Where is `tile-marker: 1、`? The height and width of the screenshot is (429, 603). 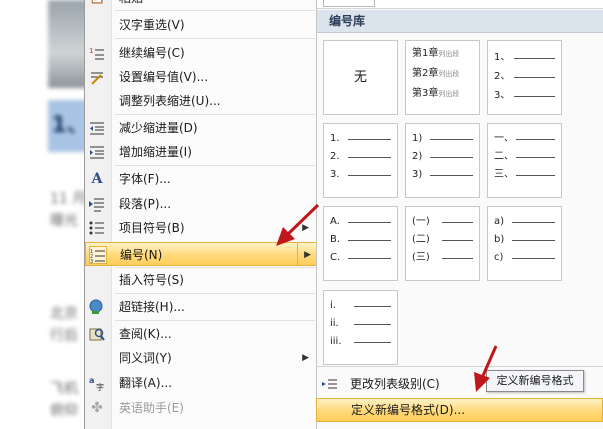 tile-marker: 1、 is located at coordinates (502, 57).